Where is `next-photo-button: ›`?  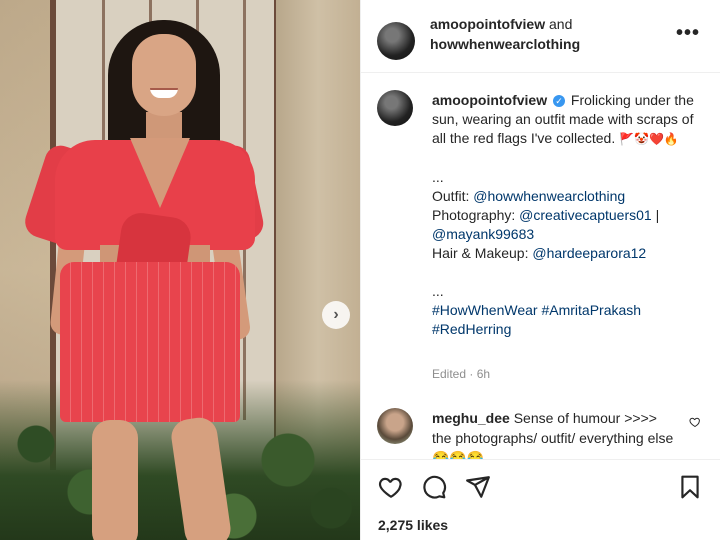
next-photo-button: › is located at coordinates (336, 315).